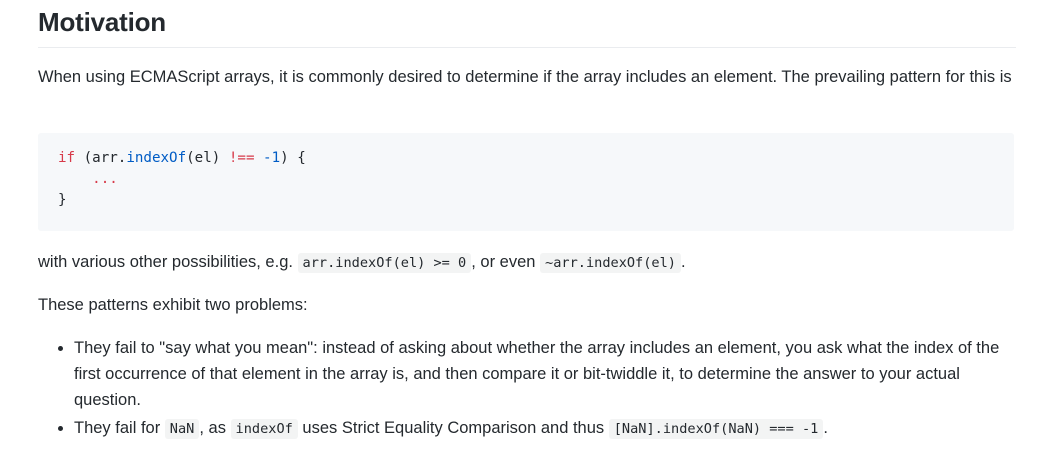 The width and height of the screenshot is (1055, 462). Describe the element at coordinates (215, 428) in the screenshot. I see `text-span: , as` at that location.